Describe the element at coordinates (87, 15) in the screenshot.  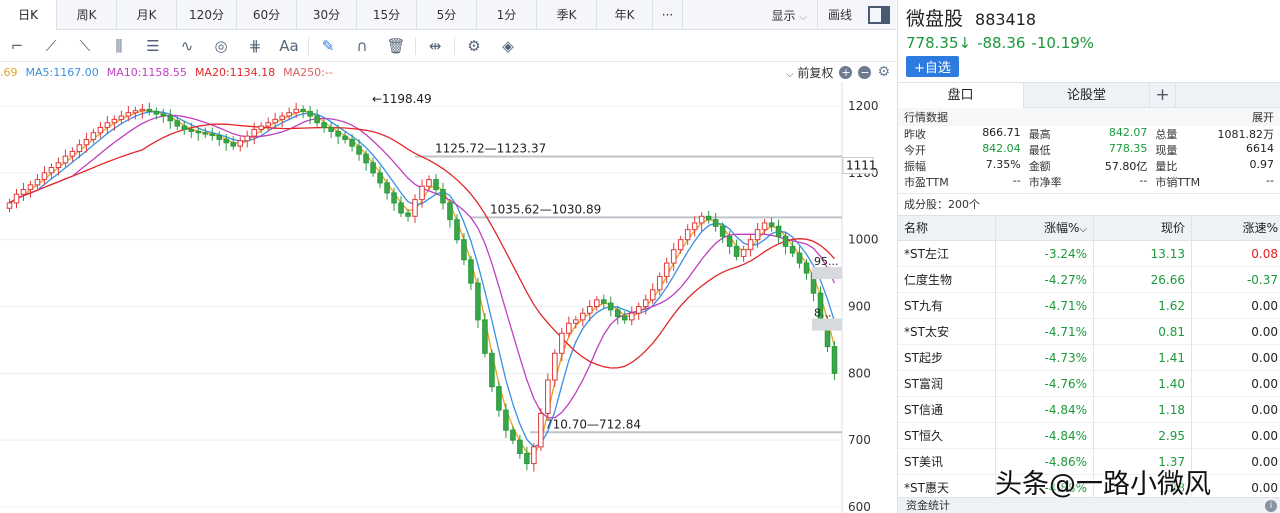
I see `period-tab: 周K` at that location.